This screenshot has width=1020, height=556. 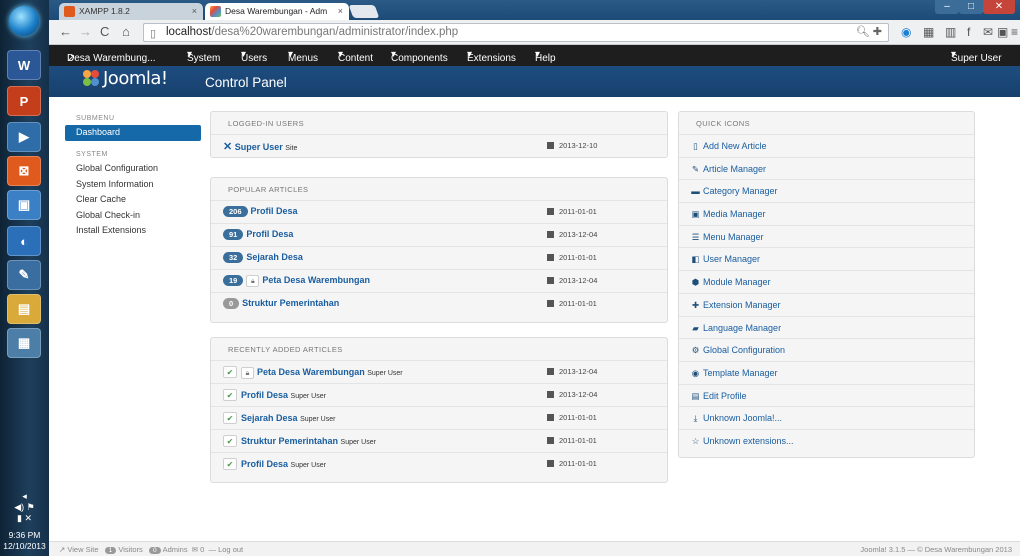 What do you see at coordinates (439, 417) in the screenshot?
I see `list-item: ✔ Sejarah Desa Super User 2011-01-01` at bounding box center [439, 417].